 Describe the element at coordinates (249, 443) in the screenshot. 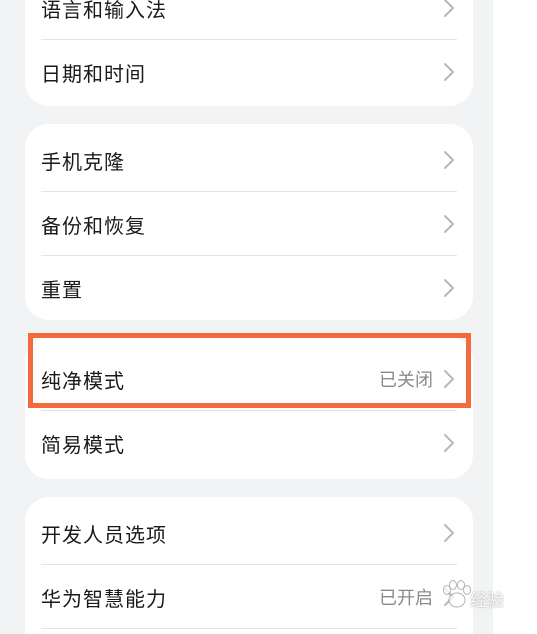

I see `settings-item-simple-mode: 简易模式` at that location.